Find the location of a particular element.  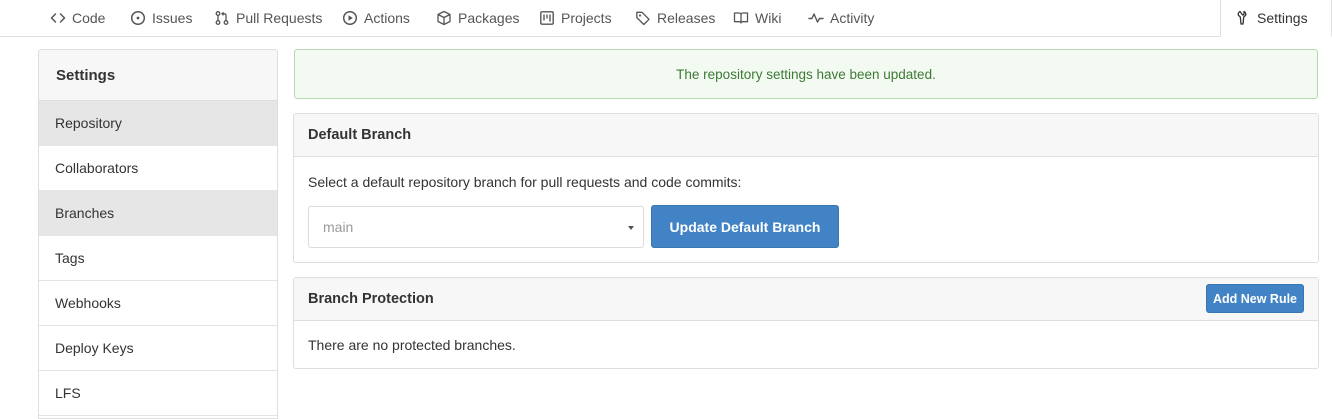

sidebar-item-collaborators: Collaborators is located at coordinates (158, 168).